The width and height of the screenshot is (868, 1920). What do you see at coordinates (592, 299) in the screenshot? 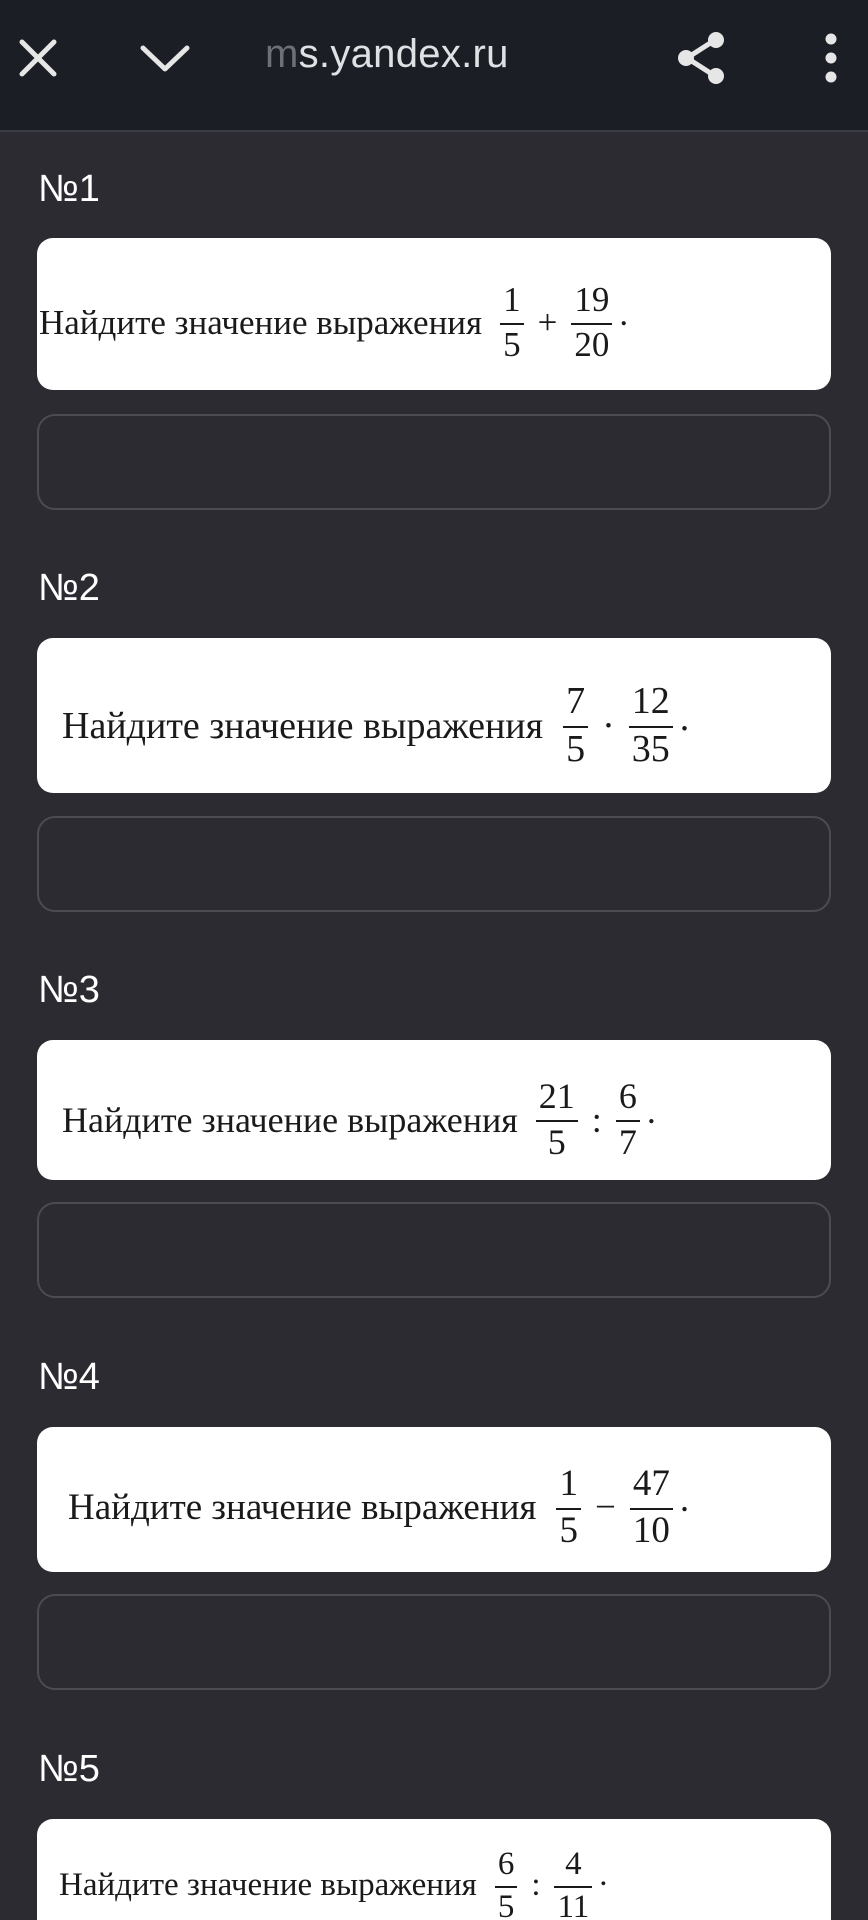
I see `numerator: 19` at bounding box center [592, 299].